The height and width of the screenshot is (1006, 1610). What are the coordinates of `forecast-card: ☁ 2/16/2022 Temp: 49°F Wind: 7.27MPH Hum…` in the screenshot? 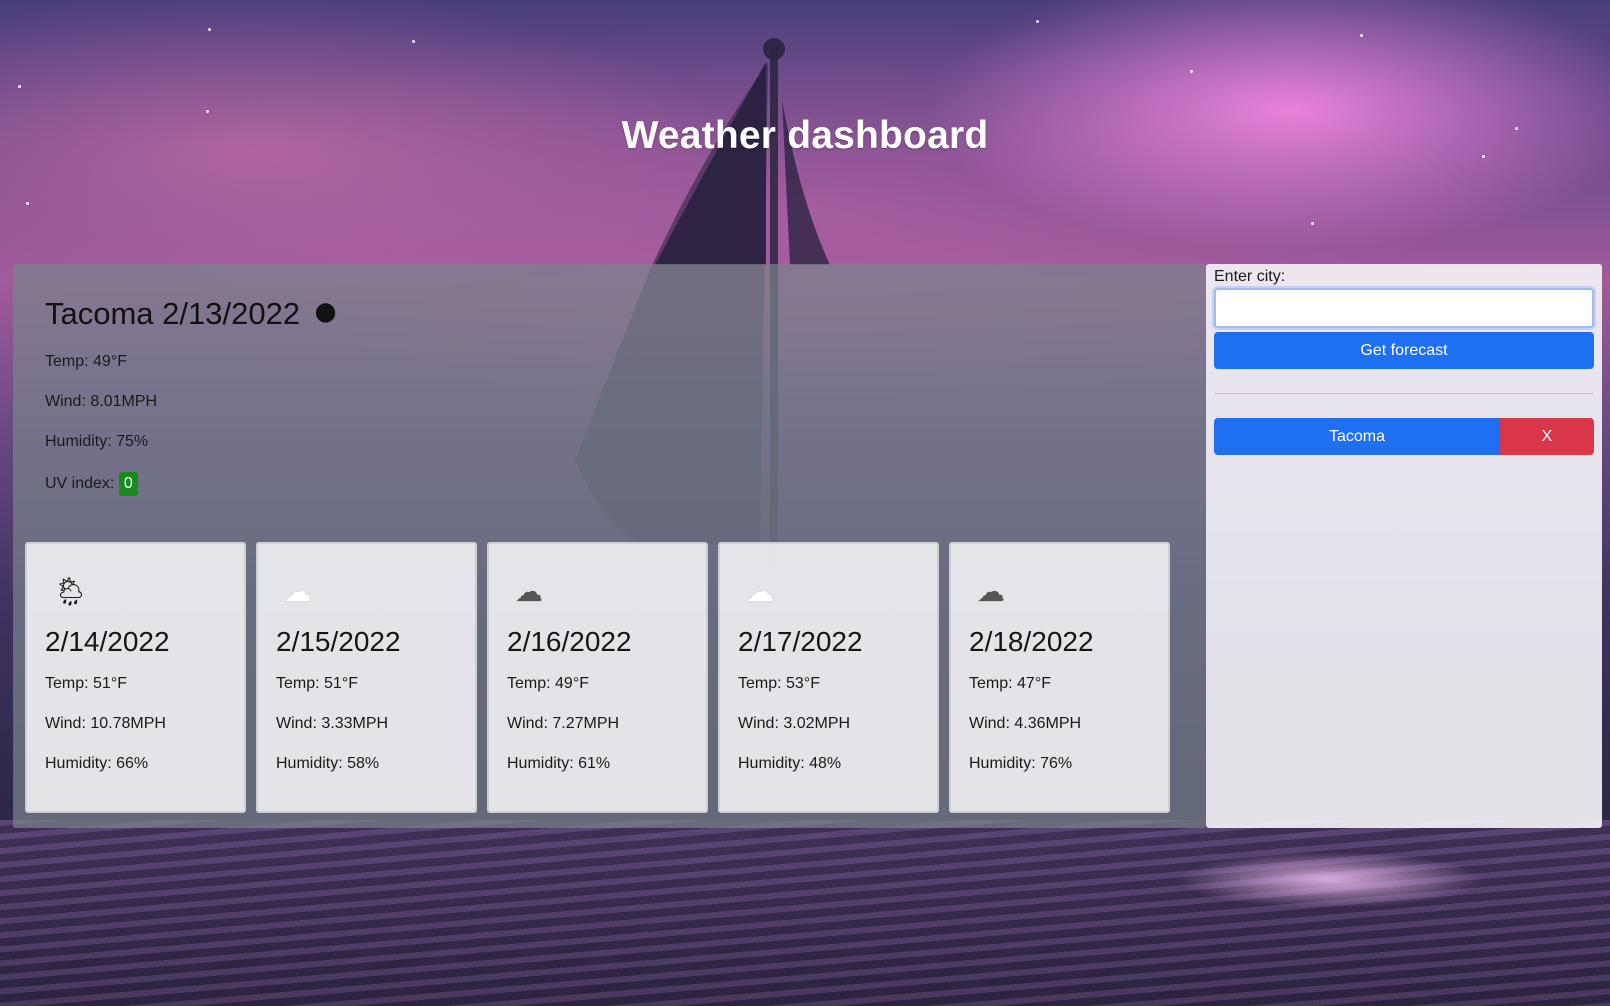 It's located at (597, 677).